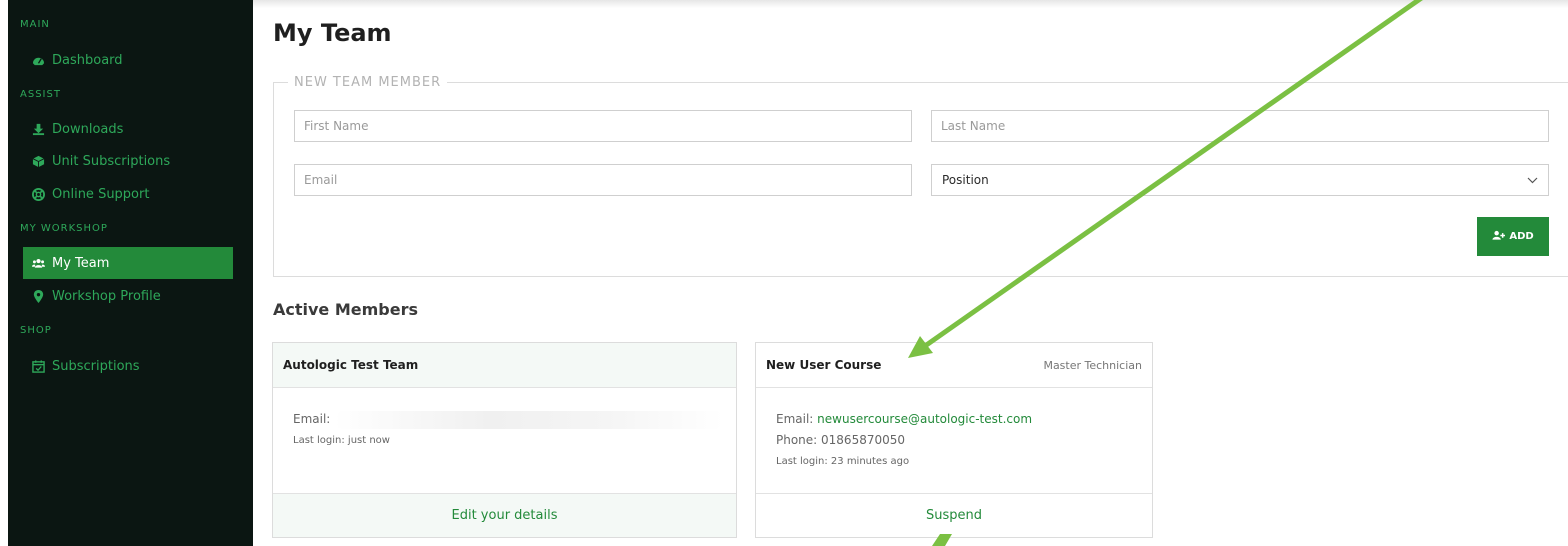 The width and height of the screenshot is (1568, 546). I want to click on dashboard-icon, so click(38, 60).